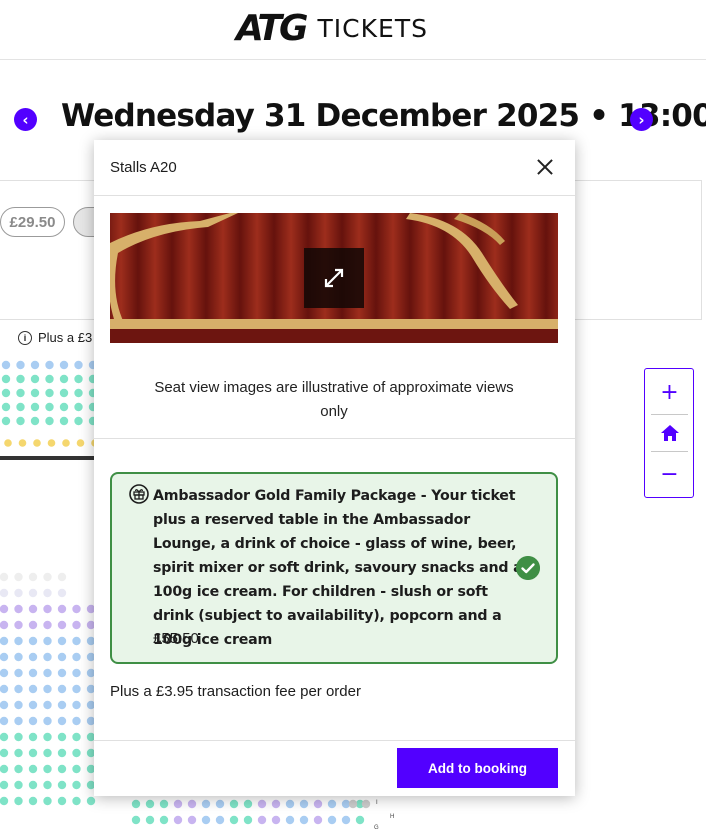 The width and height of the screenshot is (706, 831). I want to click on next-performance-button: ›, so click(641, 119).